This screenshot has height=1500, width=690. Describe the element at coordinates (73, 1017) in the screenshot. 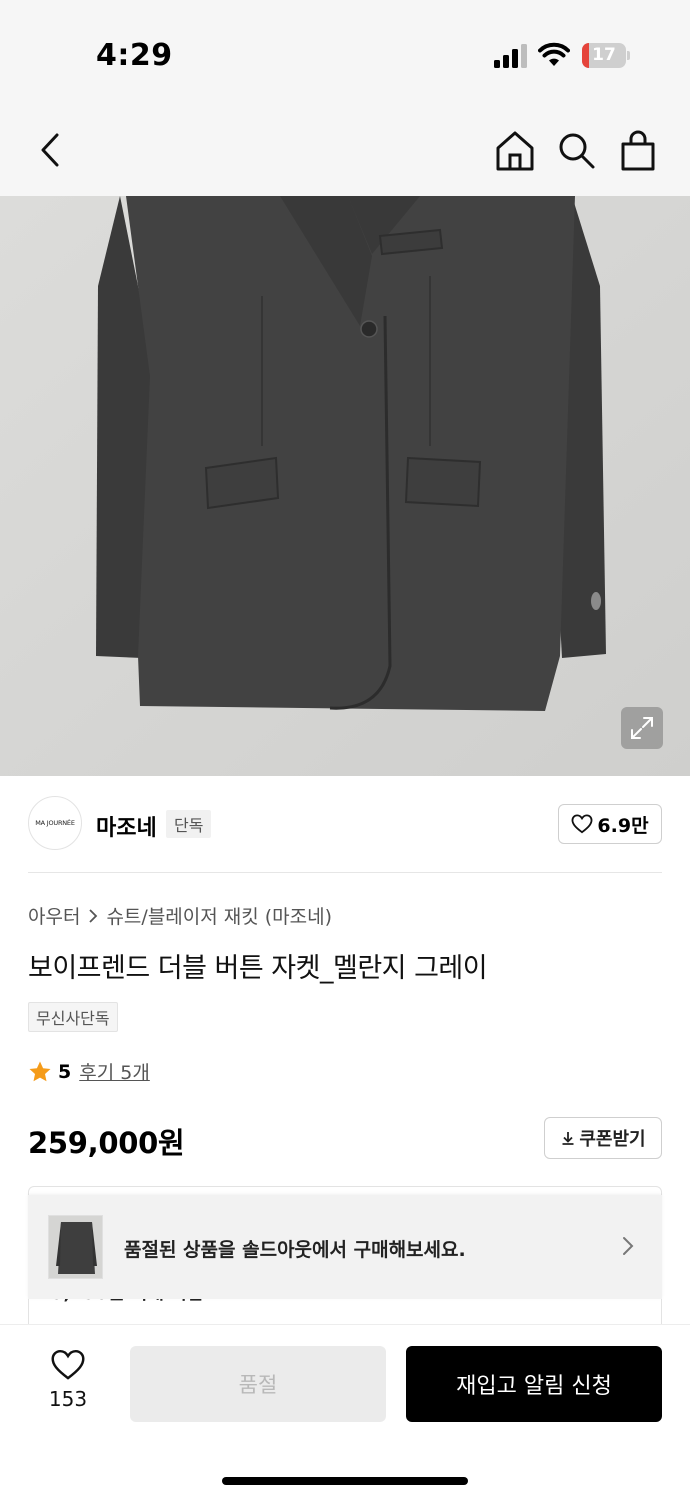

I see `exclusive-badge: 무신사단독` at that location.